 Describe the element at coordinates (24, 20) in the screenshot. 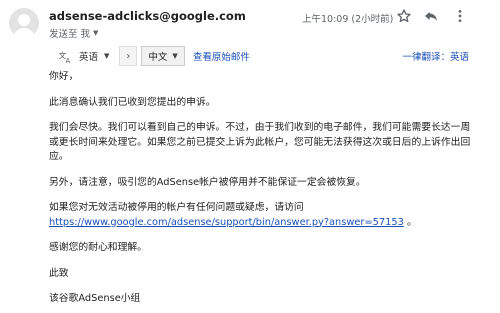

I see `avatar-head-shape` at that location.